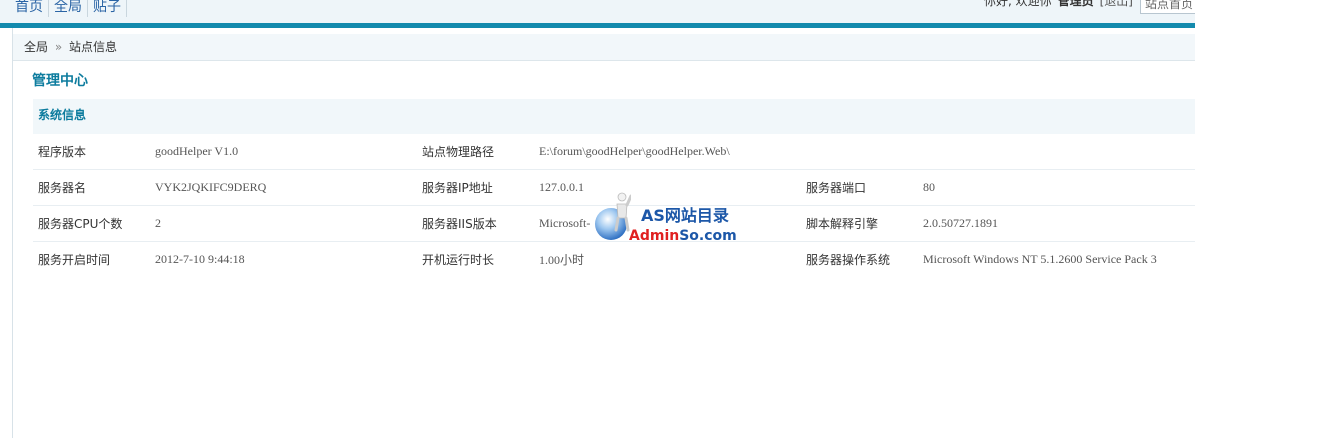 This screenshot has width=1335, height=438. Describe the element at coordinates (200, 259) in the screenshot. I see `info-value: 2012-7-10 9:44:18` at that location.